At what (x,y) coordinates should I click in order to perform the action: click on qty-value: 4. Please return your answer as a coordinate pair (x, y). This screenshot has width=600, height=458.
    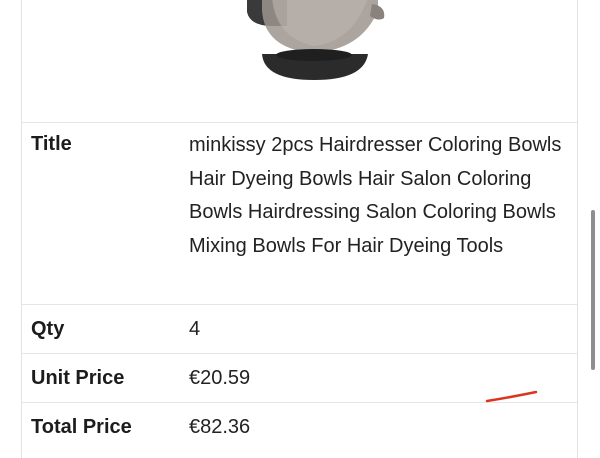
    Looking at the image, I should click on (195, 329).